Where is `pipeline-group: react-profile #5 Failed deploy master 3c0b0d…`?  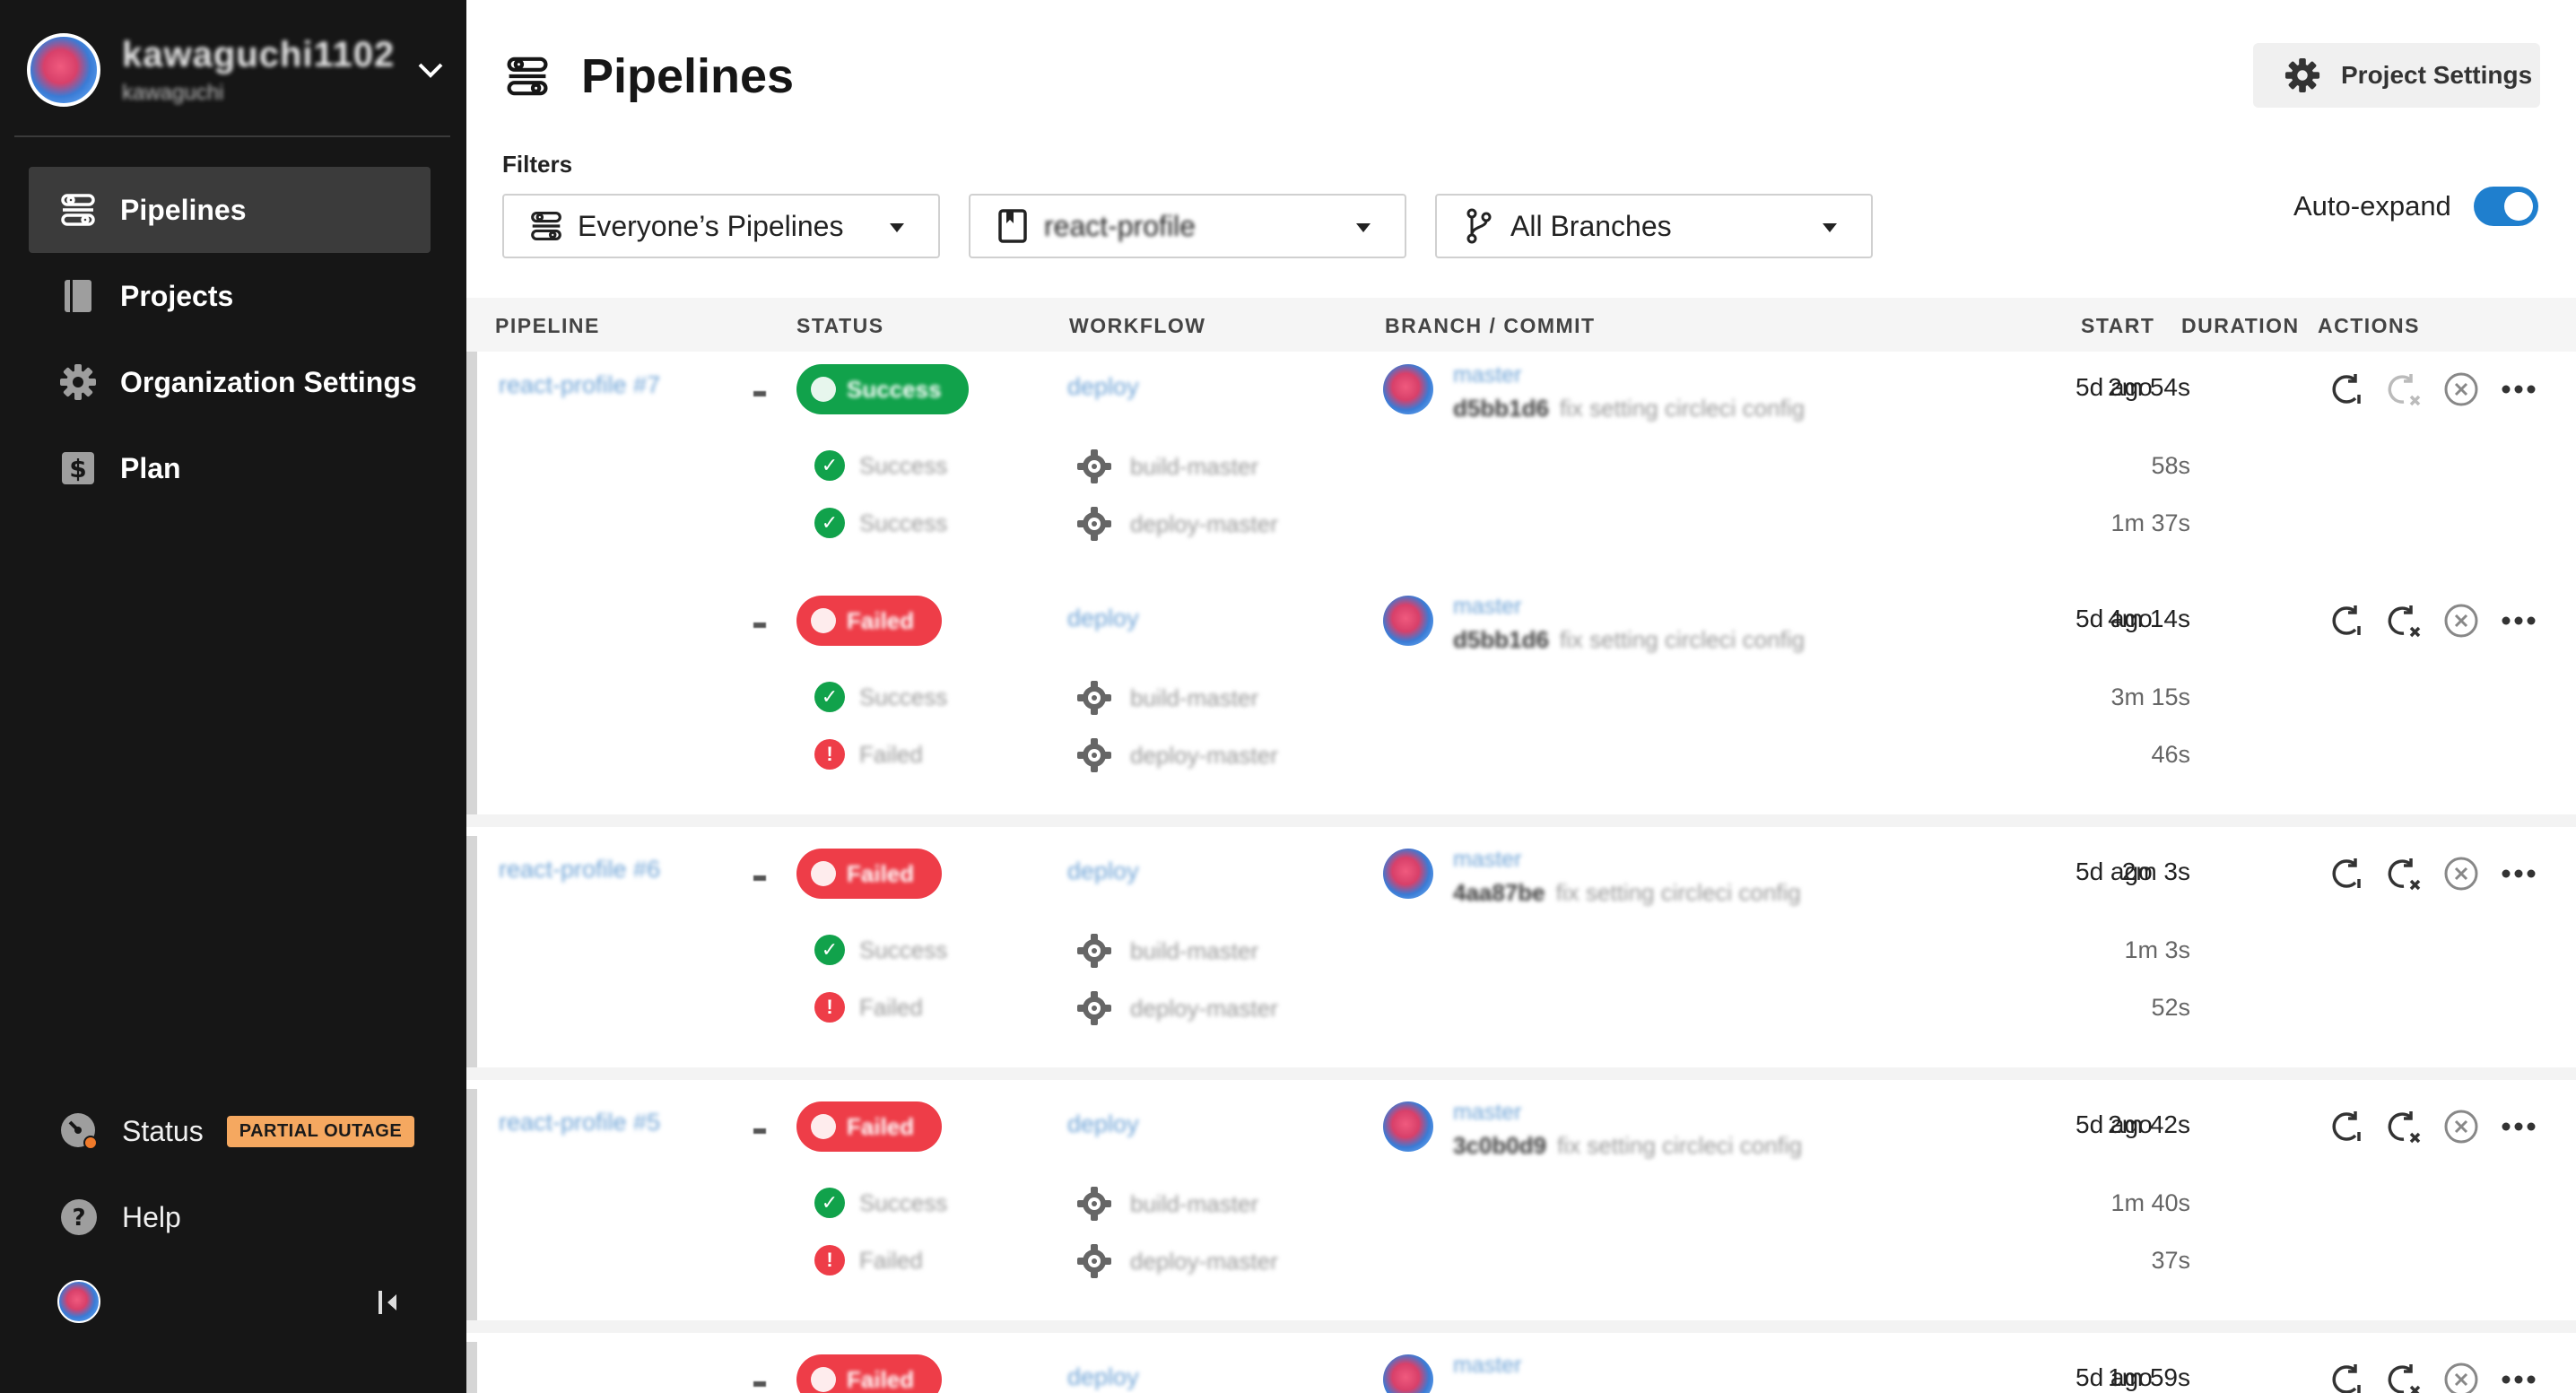 pipeline-group: react-profile #5 Failed deploy master 3c0b0d… is located at coordinates (1521, 1204).